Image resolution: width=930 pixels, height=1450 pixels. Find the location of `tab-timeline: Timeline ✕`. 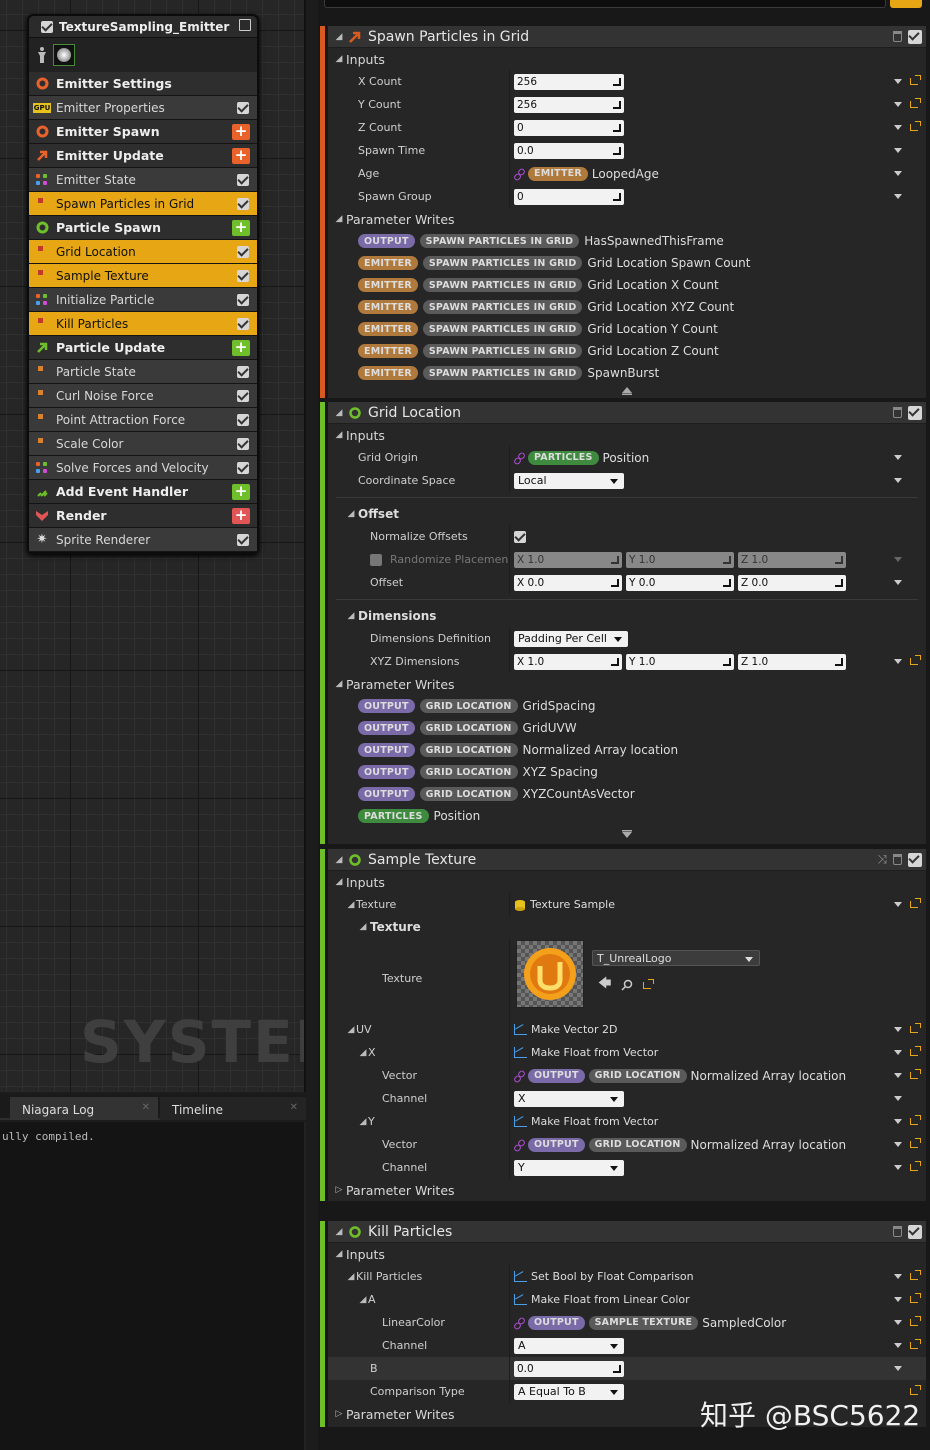

tab-timeline: Timeline ✕ is located at coordinates (233, 1108).